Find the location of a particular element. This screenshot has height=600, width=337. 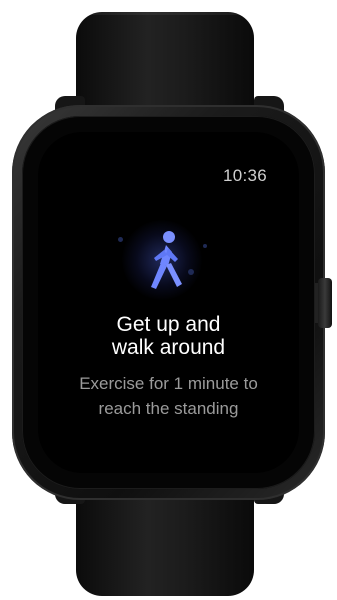

walking-person-icon is located at coordinates (166, 260).